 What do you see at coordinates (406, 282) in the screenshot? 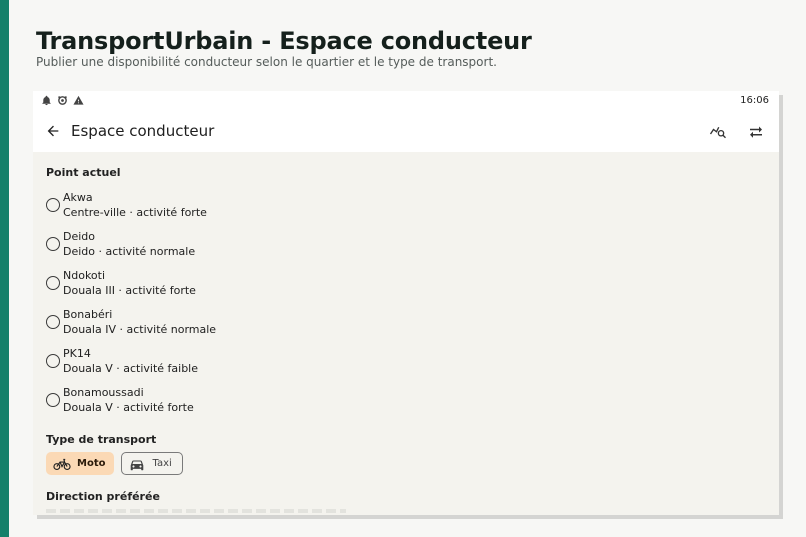
I see `radio-option-ndokoti: Ndokoti Douala III · activité forte` at bounding box center [406, 282].